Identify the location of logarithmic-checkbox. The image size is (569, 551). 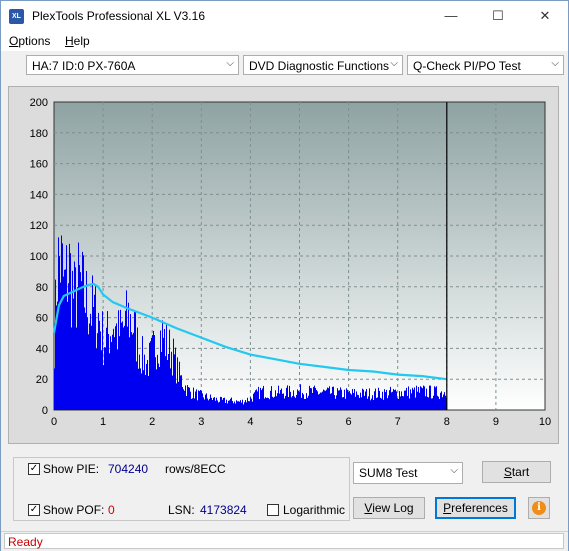
(273, 510).